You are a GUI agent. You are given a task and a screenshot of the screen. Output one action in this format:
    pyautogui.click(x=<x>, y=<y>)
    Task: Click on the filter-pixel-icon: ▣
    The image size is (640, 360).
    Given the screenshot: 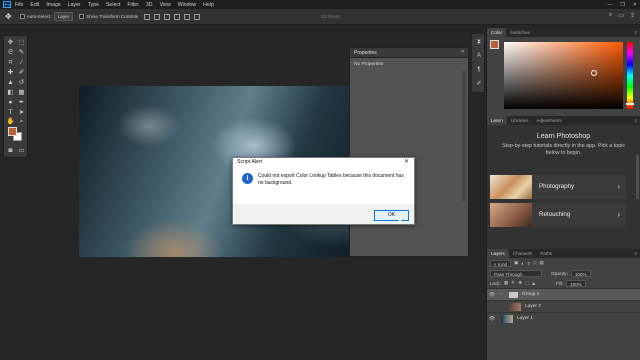 What is the action you would take?
    pyautogui.click(x=516, y=263)
    